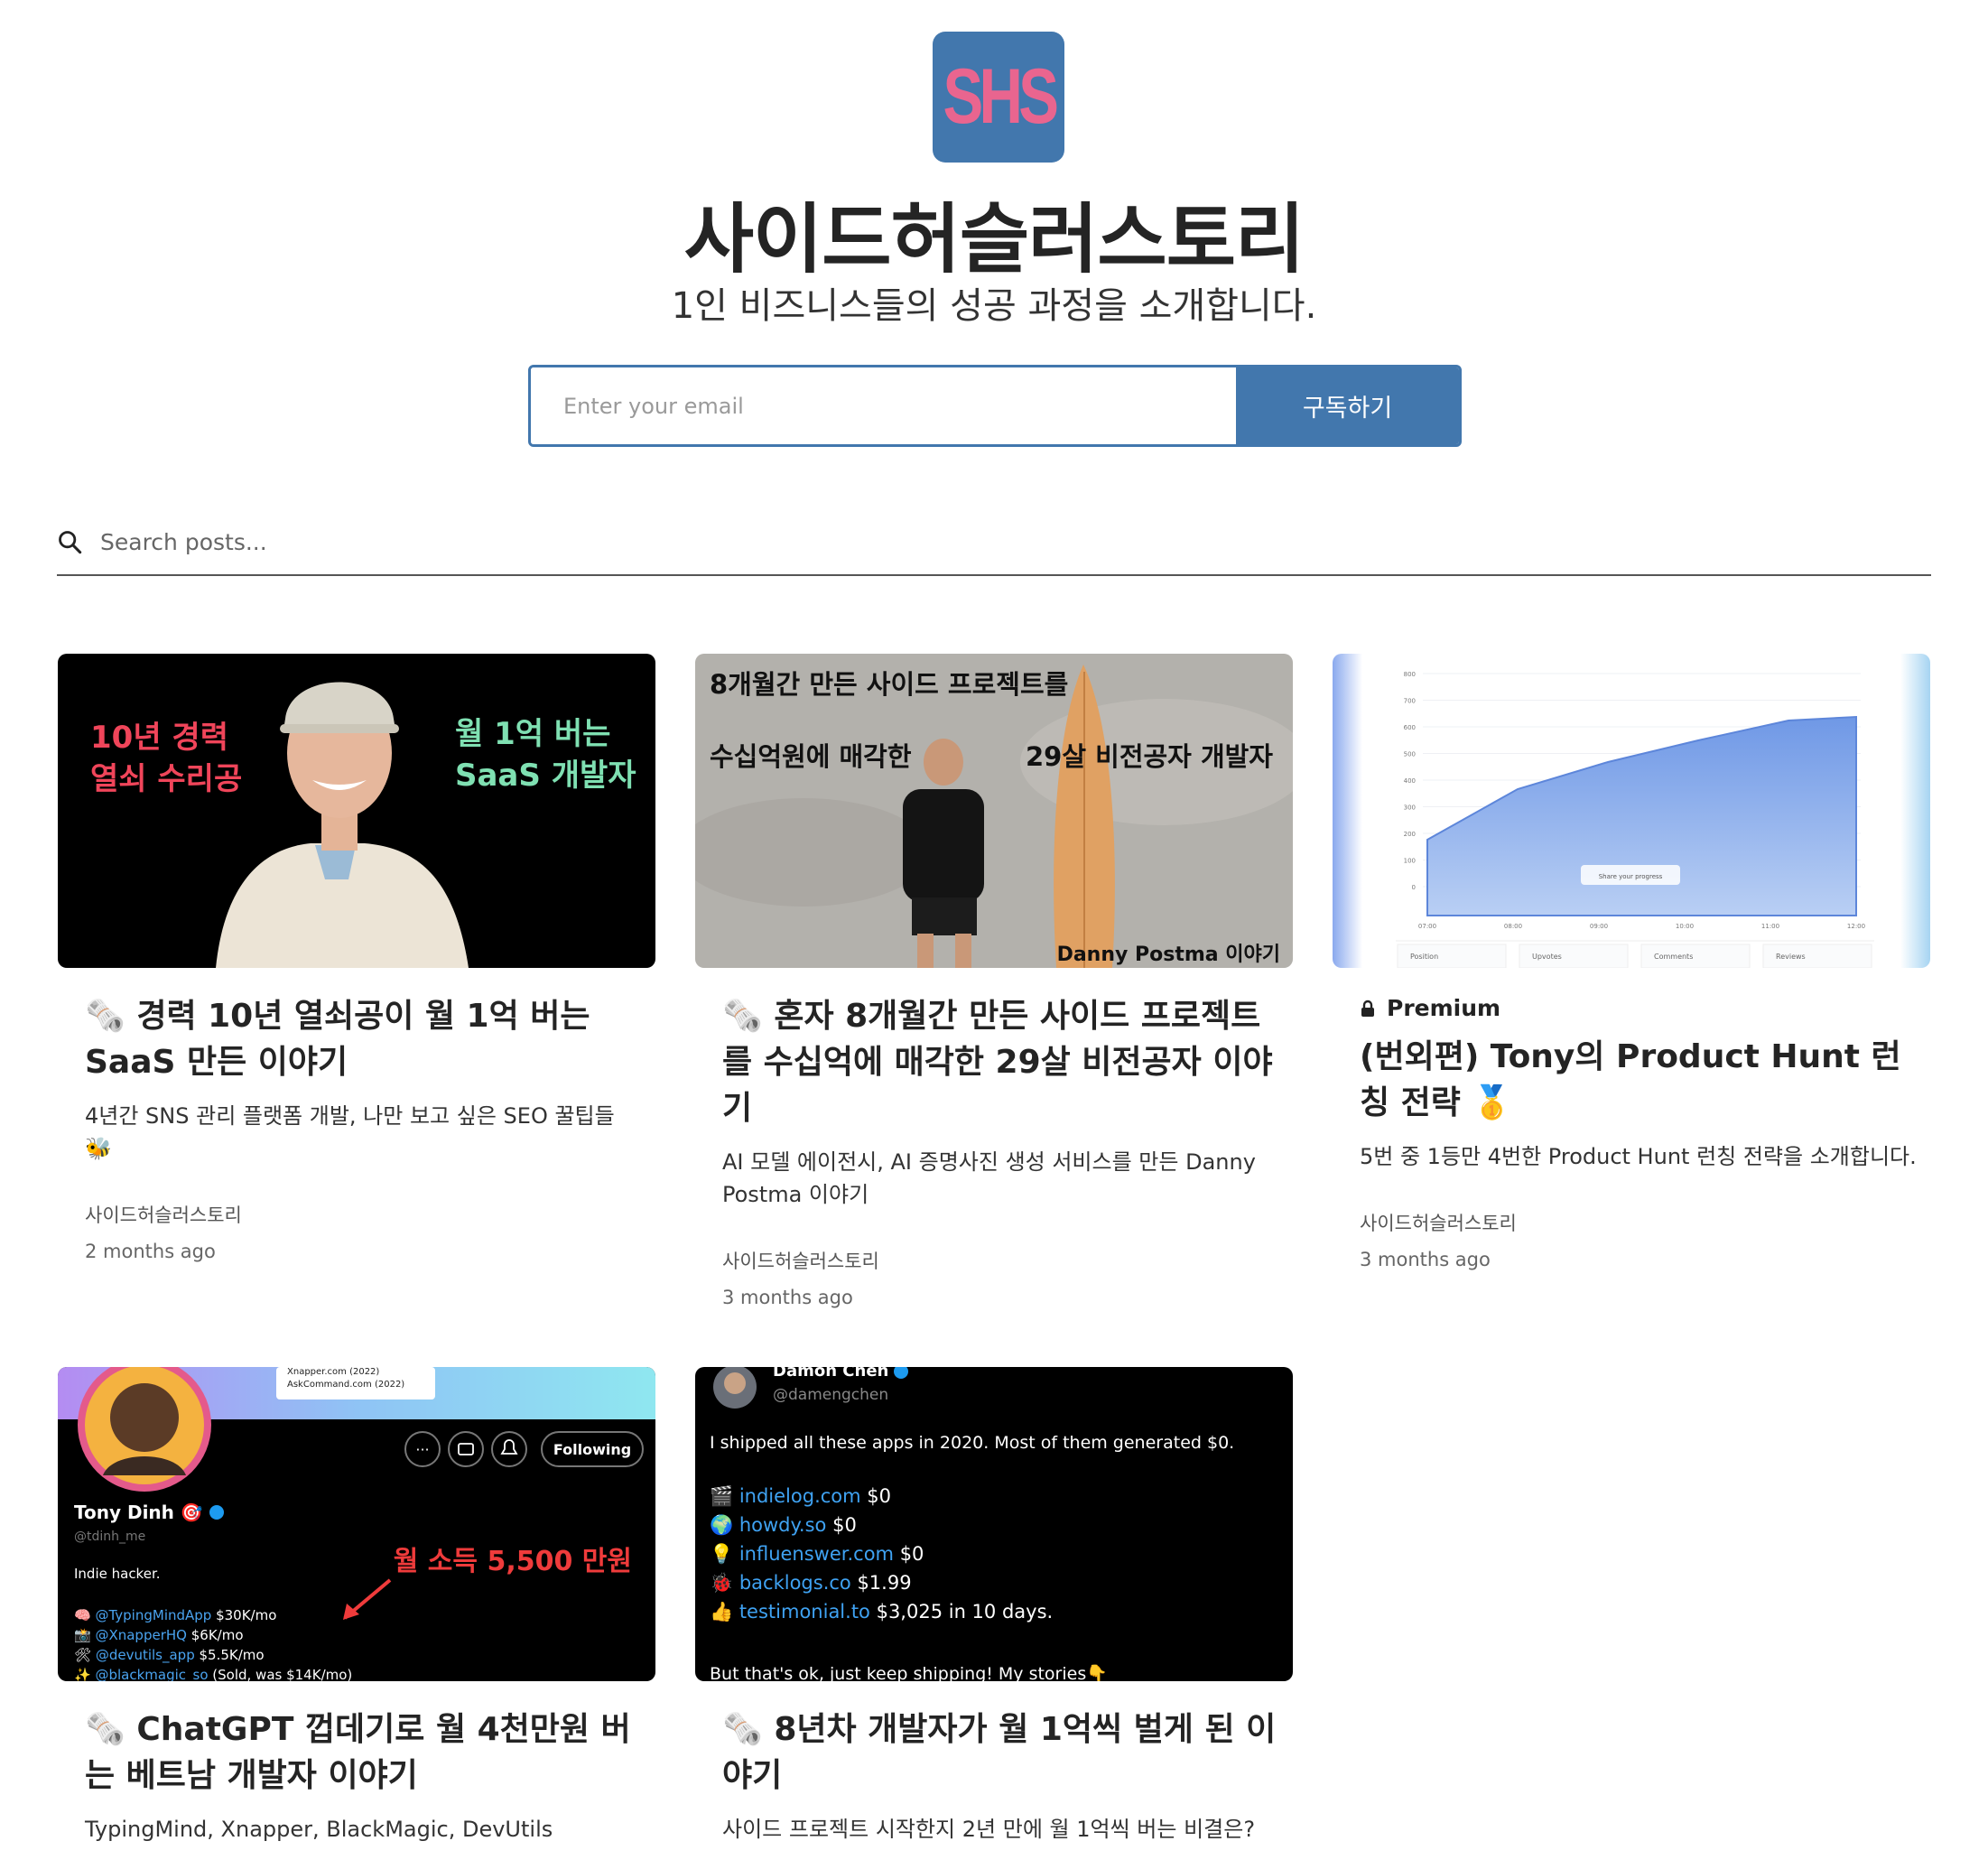 The width and height of the screenshot is (1988, 1869). What do you see at coordinates (1424, 957) in the screenshot?
I see `chart-tab-label: Position` at bounding box center [1424, 957].